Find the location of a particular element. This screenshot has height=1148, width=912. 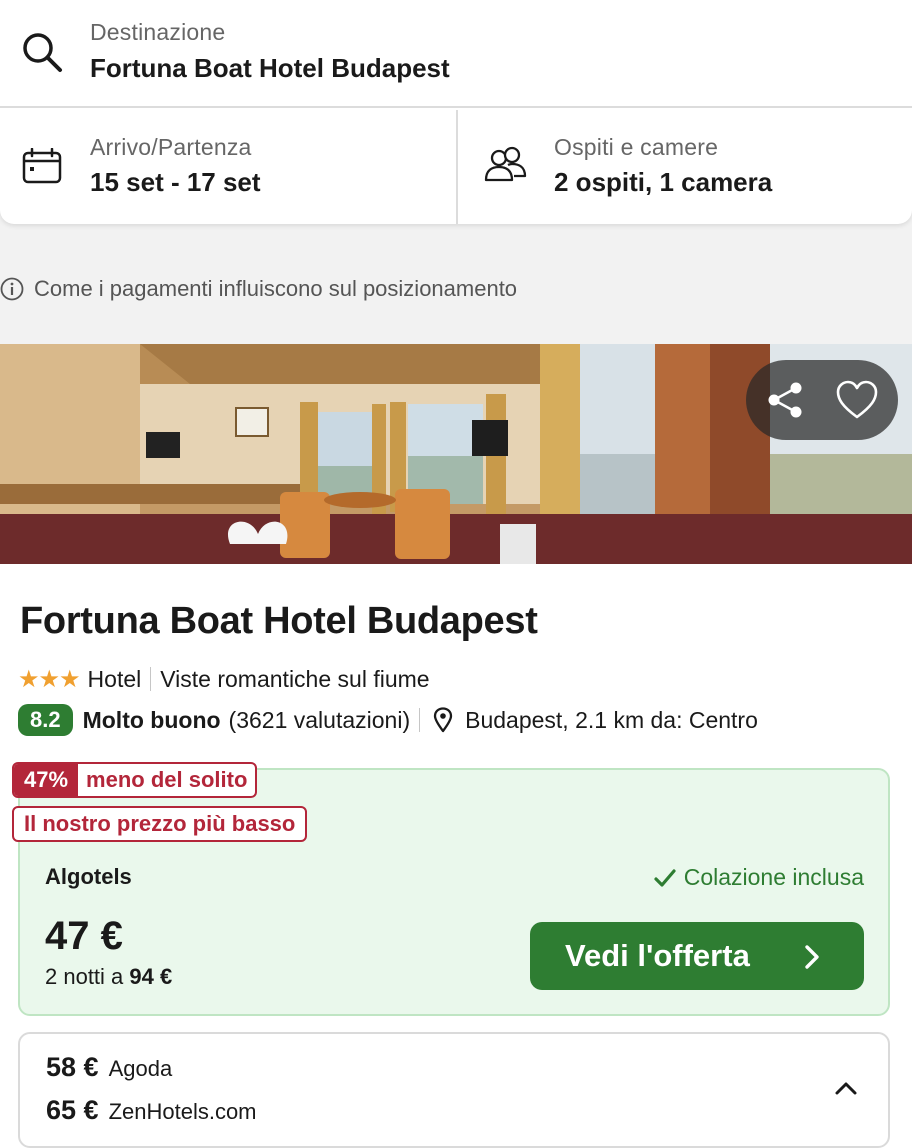

photo-actions is located at coordinates (822, 400).